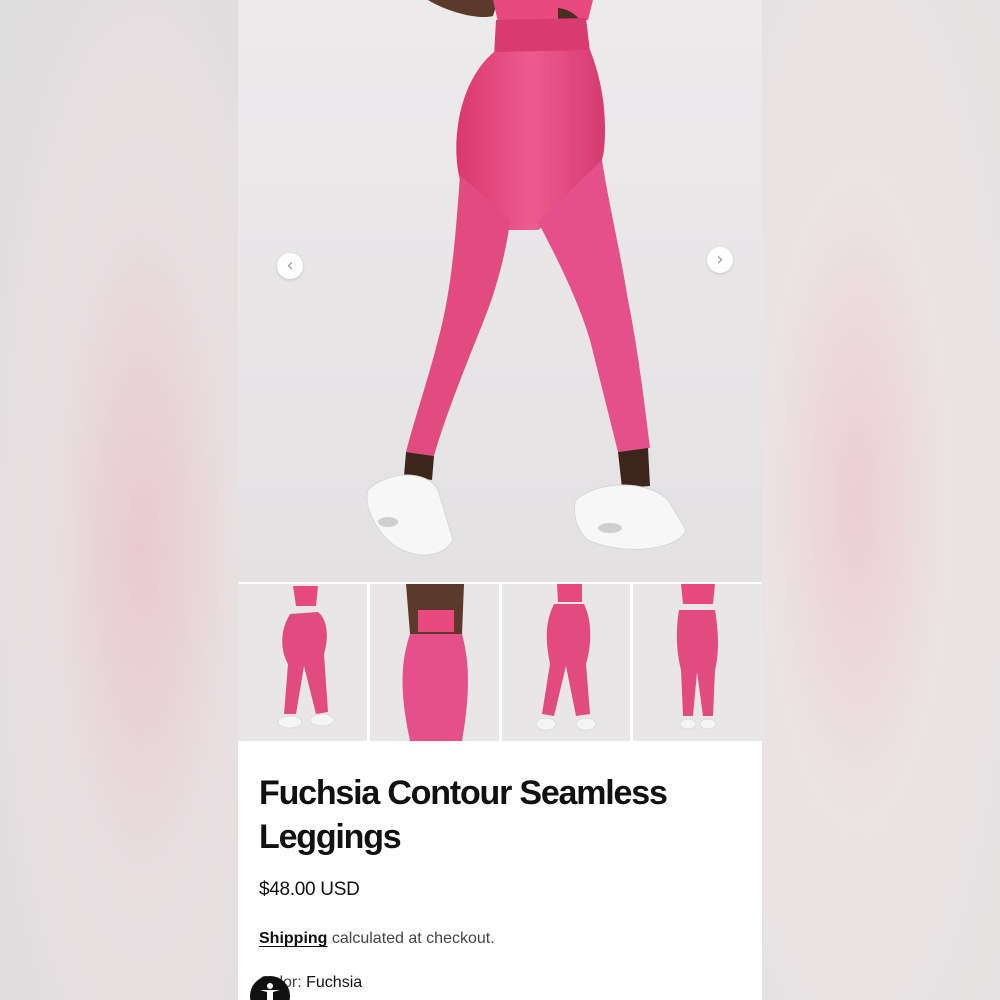  I want to click on chevron-left-icon: ‹, so click(290, 265).